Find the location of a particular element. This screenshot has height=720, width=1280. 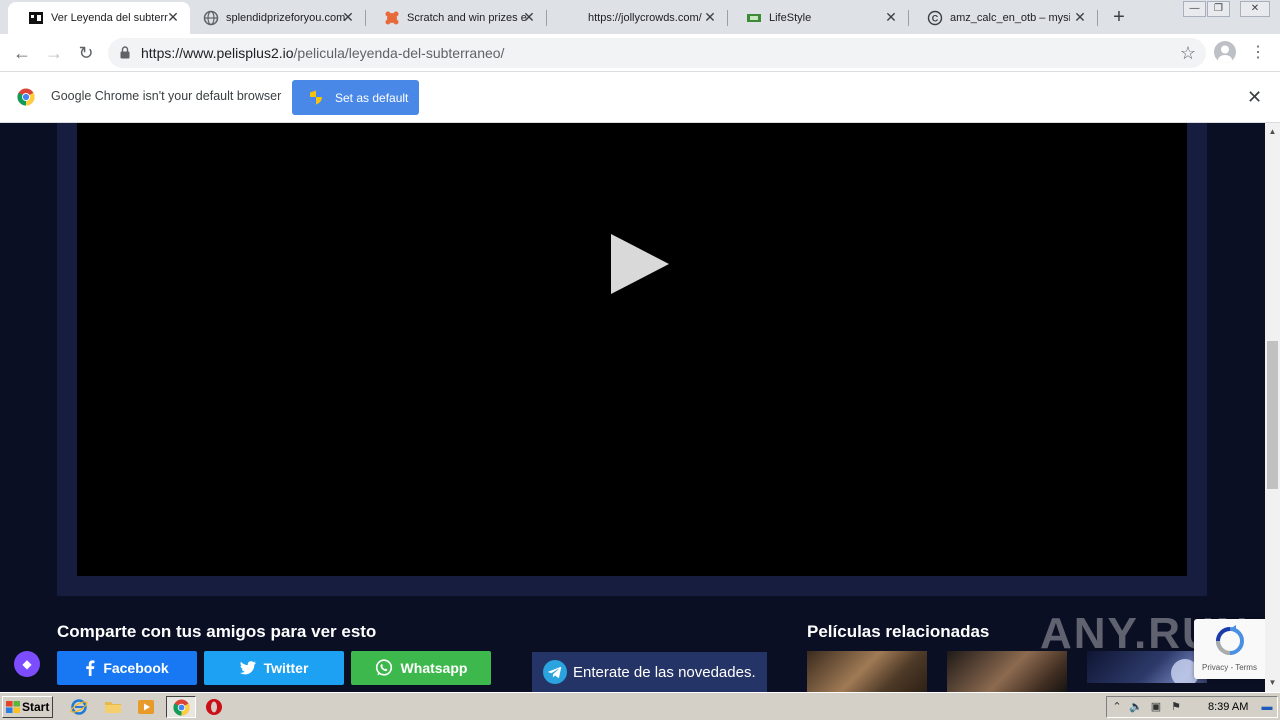

related-movie-thumbnail is located at coordinates (867, 671).